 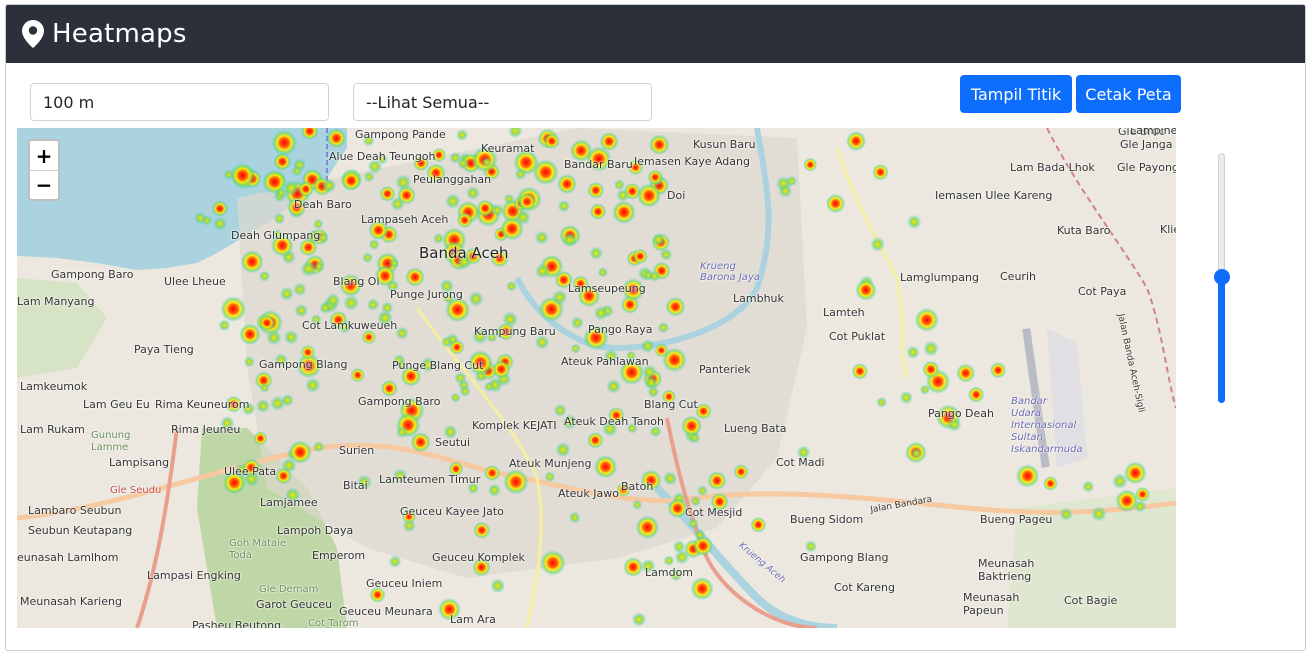 What do you see at coordinates (452, 179) in the screenshot?
I see `place-label: Peulanggahan` at bounding box center [452, 179].